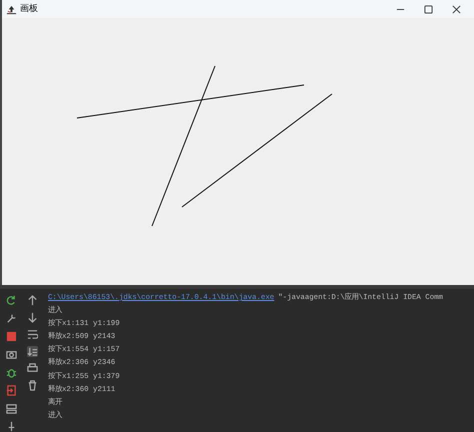 This screenshot has height=432, width=474. I want to click on up-arrow-icon, so click(32, 300).